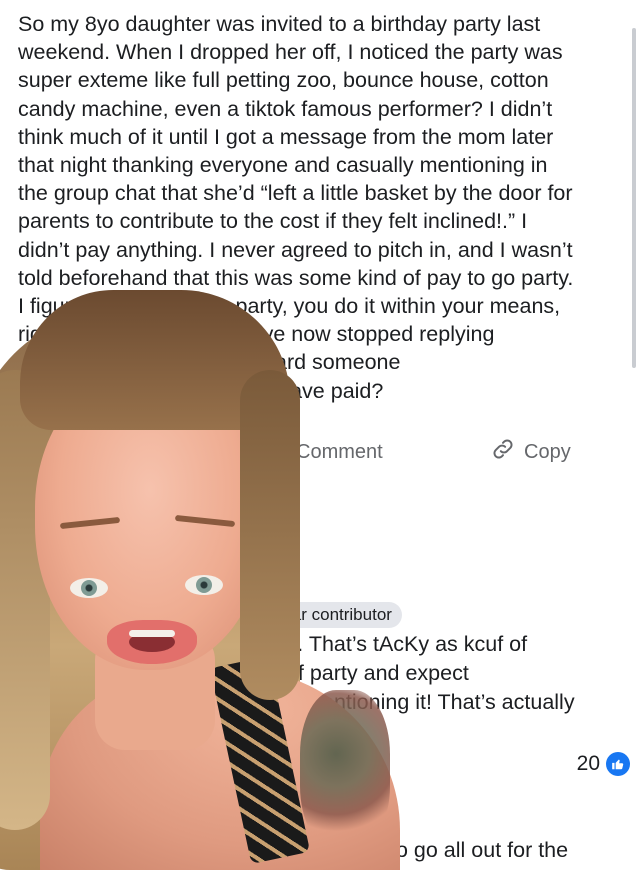 The width and height of the screenshot is (640, 870). I want to click on reaction-summary: 20, so click(603, 764).